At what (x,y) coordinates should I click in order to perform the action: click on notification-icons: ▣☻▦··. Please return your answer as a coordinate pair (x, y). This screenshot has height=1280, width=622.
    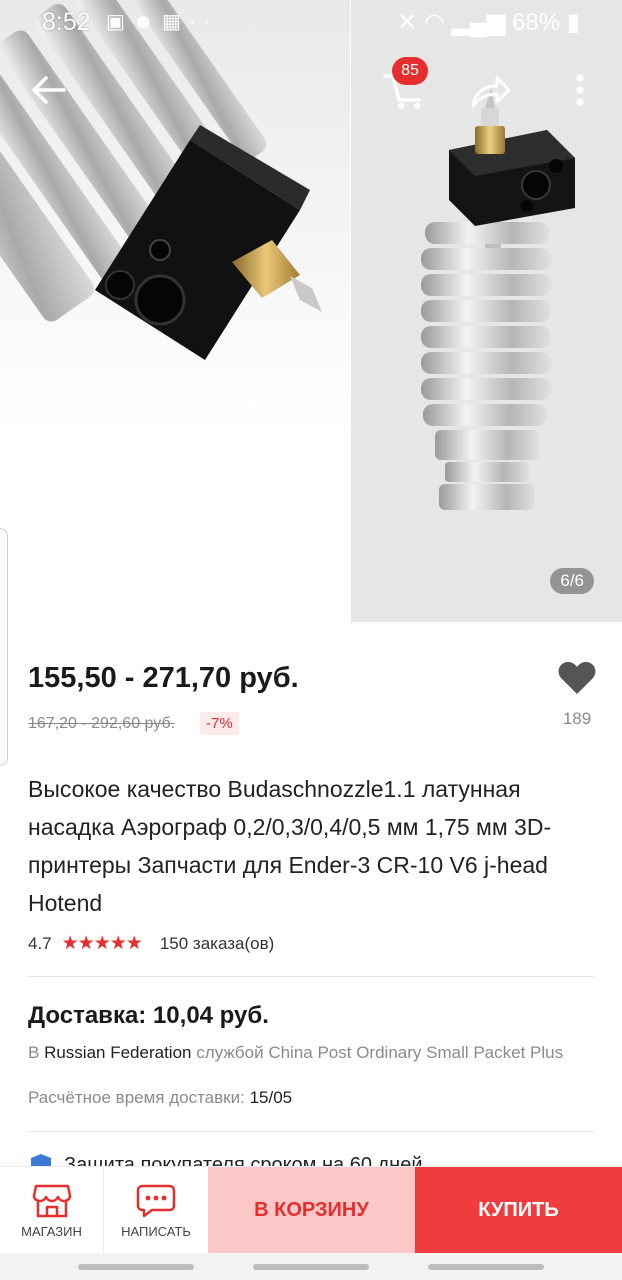
    Looking at the image, I should click on (162, 21).